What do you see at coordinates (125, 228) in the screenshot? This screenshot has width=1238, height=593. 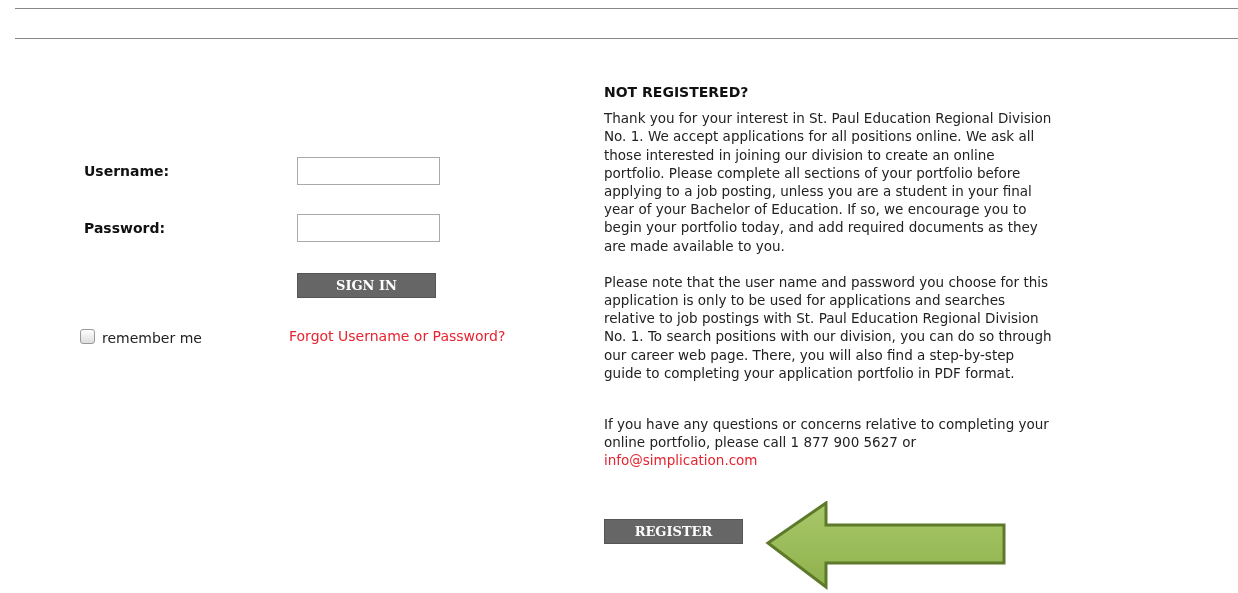 I see `password-label: Password:` at bounding box center [125, 228].